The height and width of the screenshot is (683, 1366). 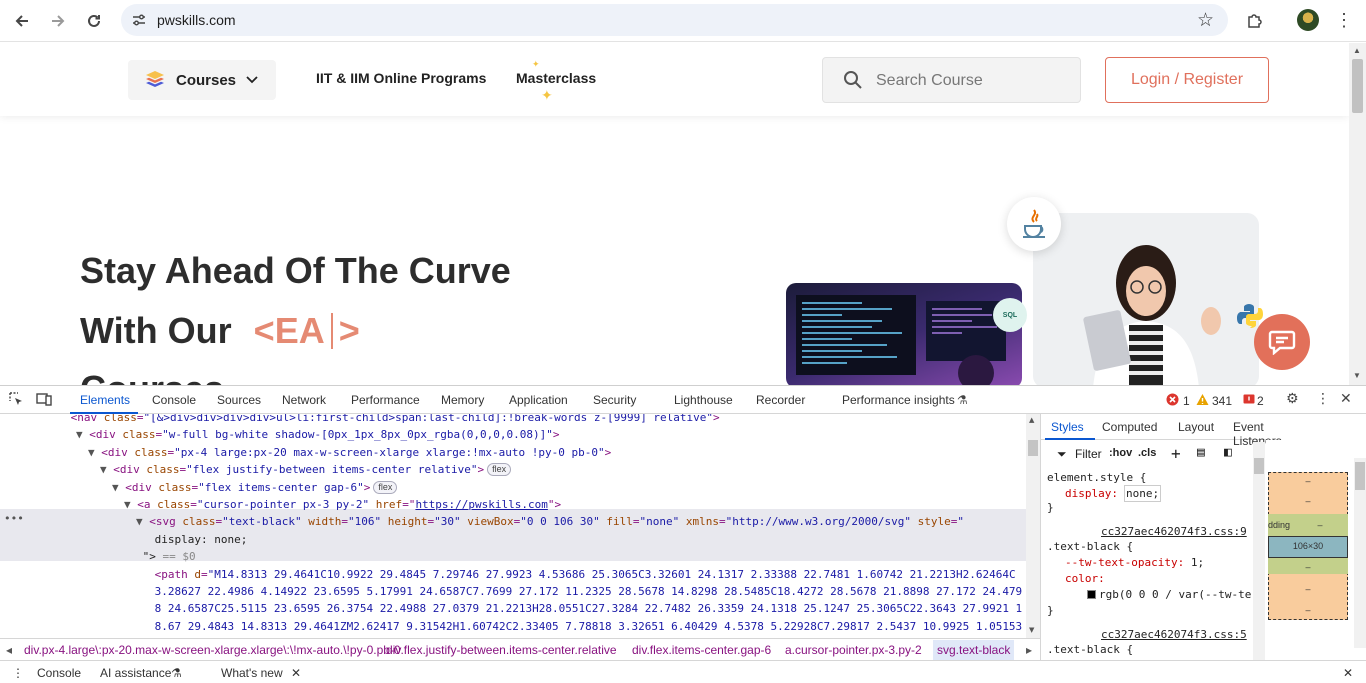 I want to click on error-icon, so click(x=1172, y=401).